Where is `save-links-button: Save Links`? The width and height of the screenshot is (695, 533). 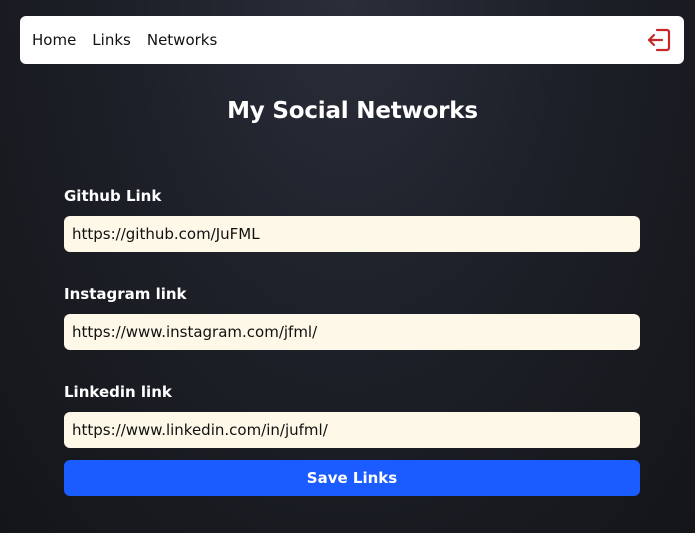 save-links-button: Save Links is located at coordinates (352, 478).